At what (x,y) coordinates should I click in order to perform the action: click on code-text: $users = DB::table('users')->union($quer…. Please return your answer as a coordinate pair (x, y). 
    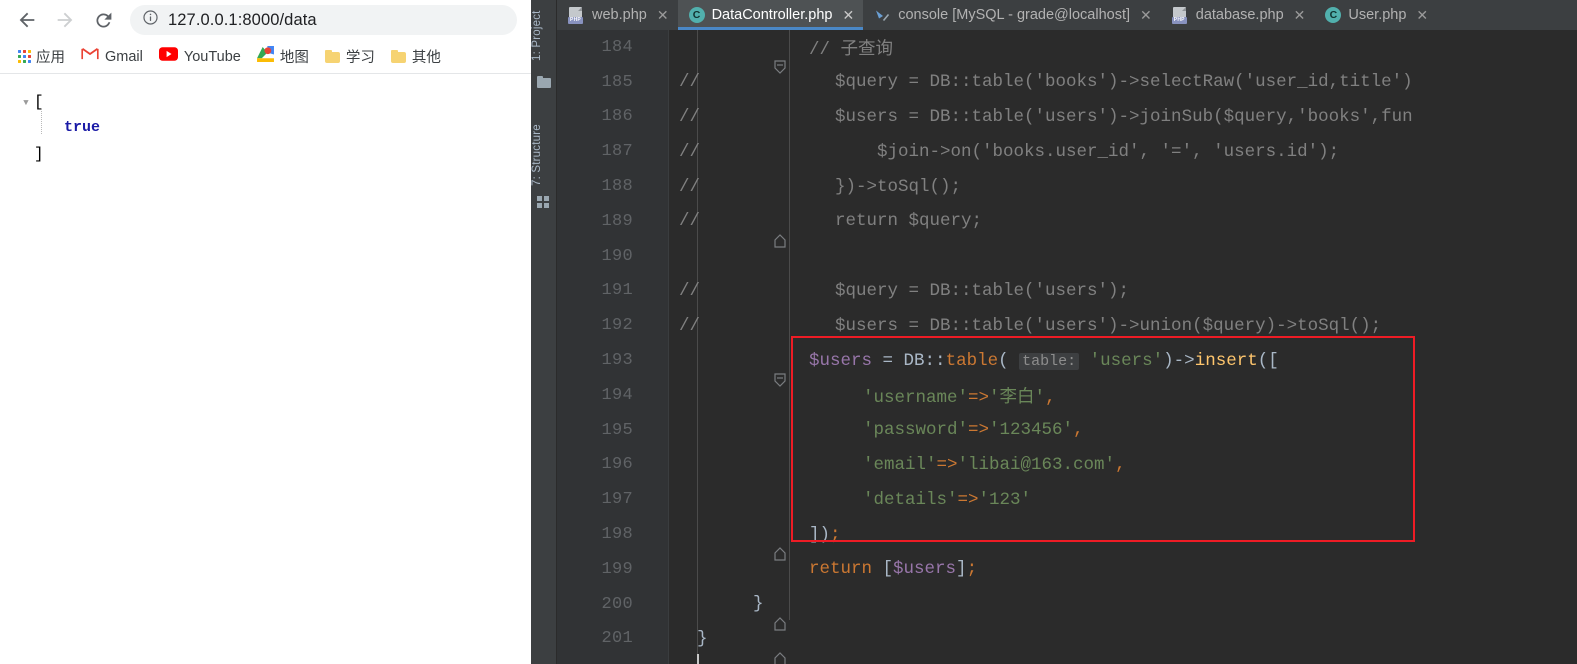
    Looking at the image, I should click on (1087, 325).